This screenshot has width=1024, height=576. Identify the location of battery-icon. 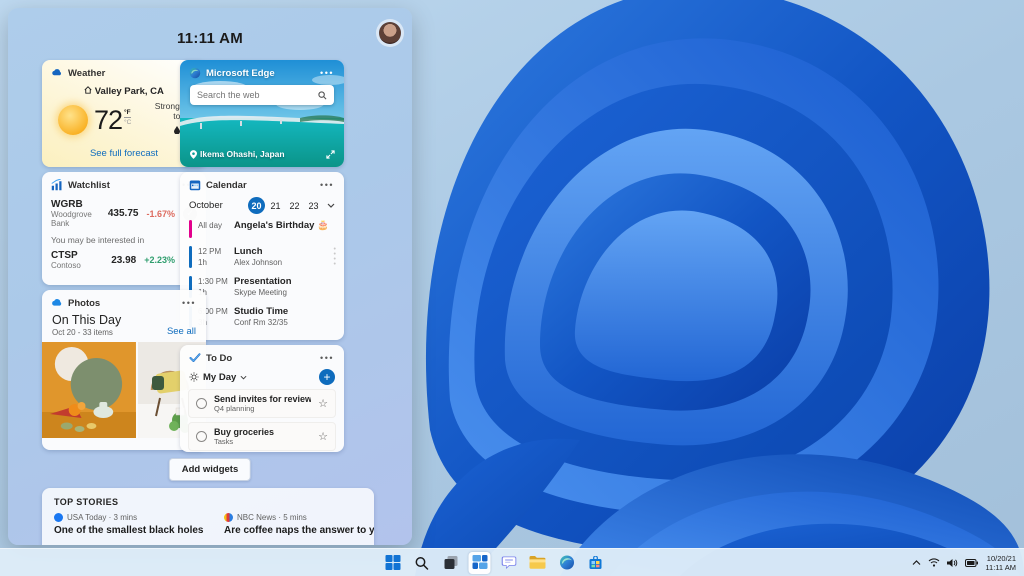
(972, 562).